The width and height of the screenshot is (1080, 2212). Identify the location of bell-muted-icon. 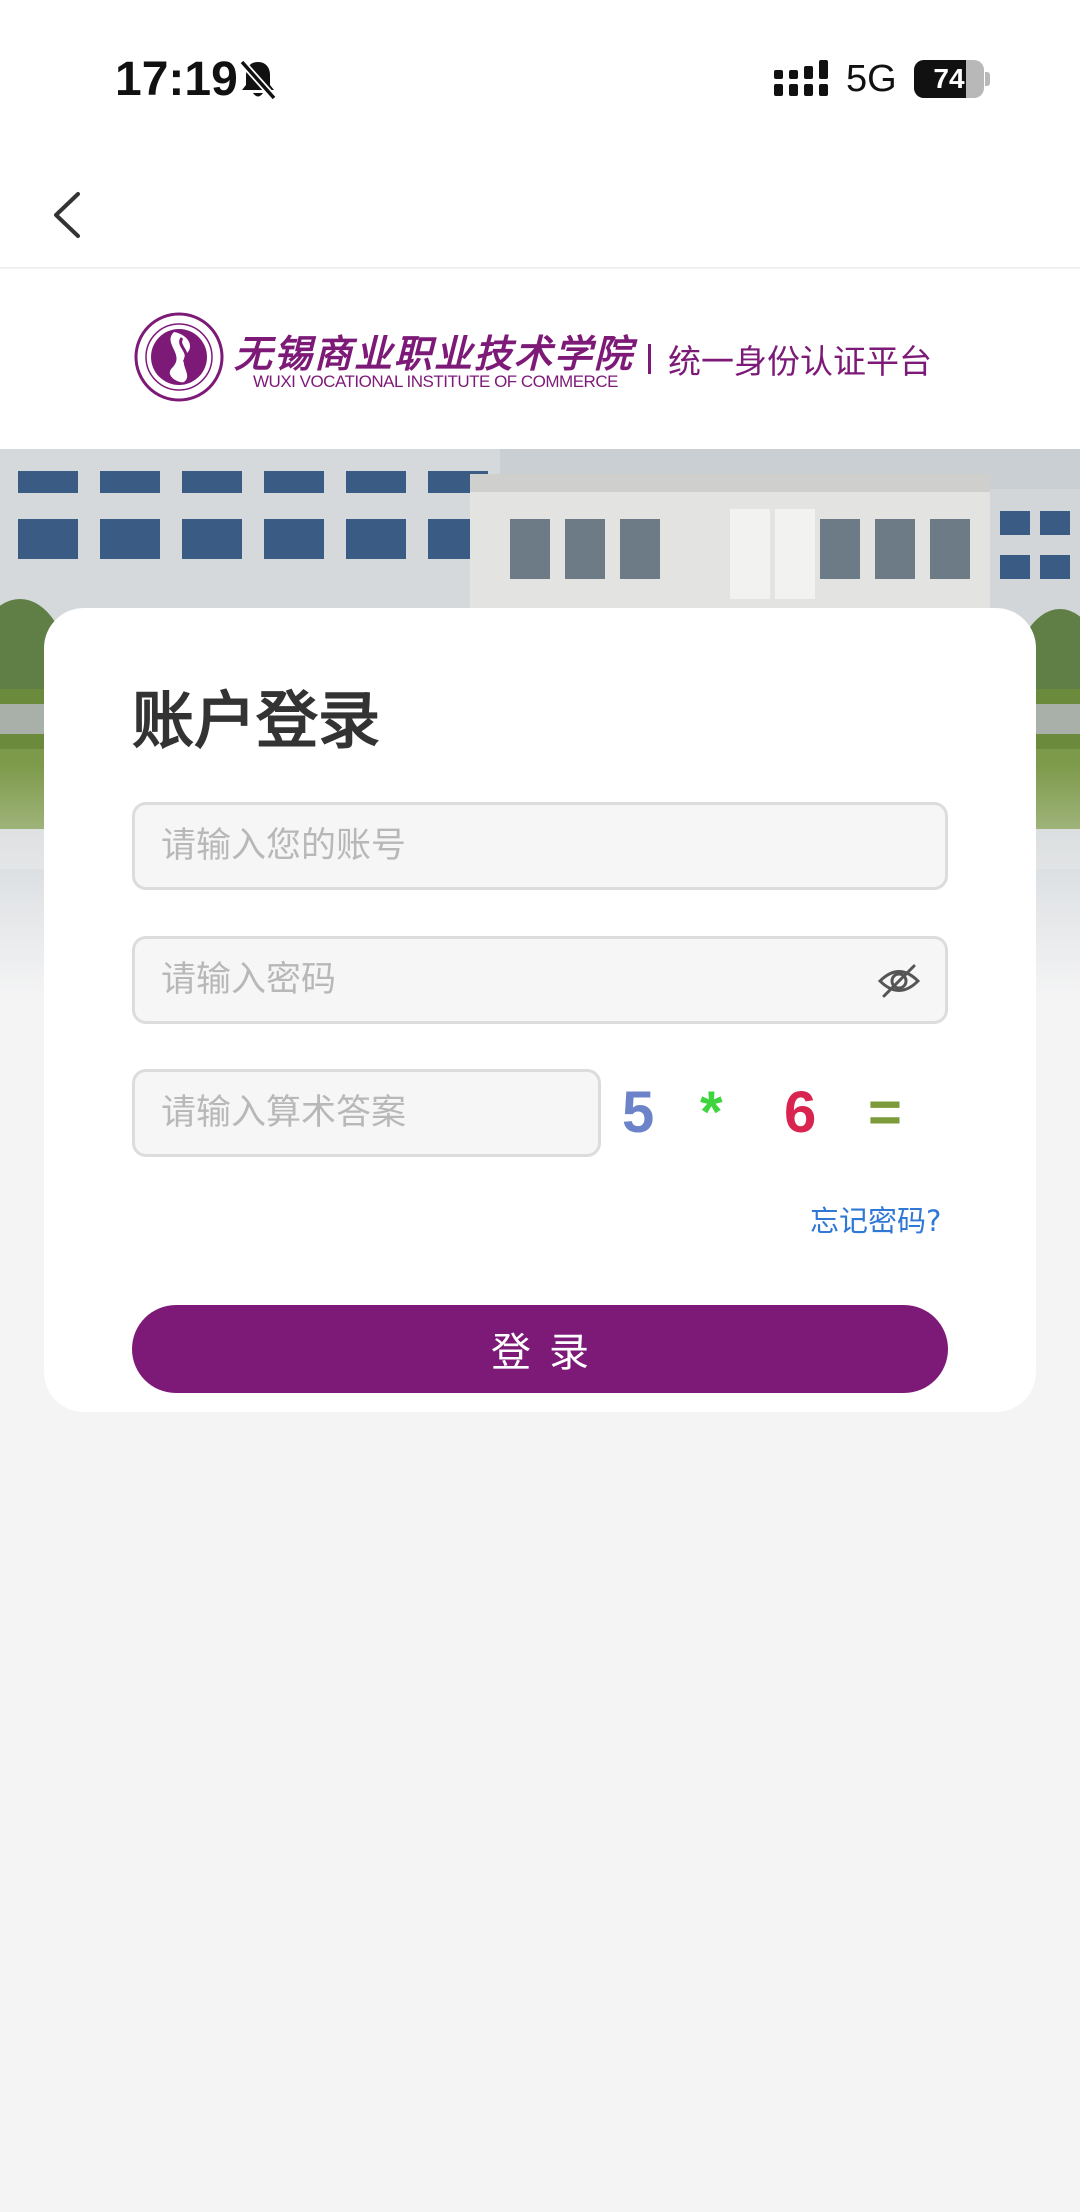
(258, 80).